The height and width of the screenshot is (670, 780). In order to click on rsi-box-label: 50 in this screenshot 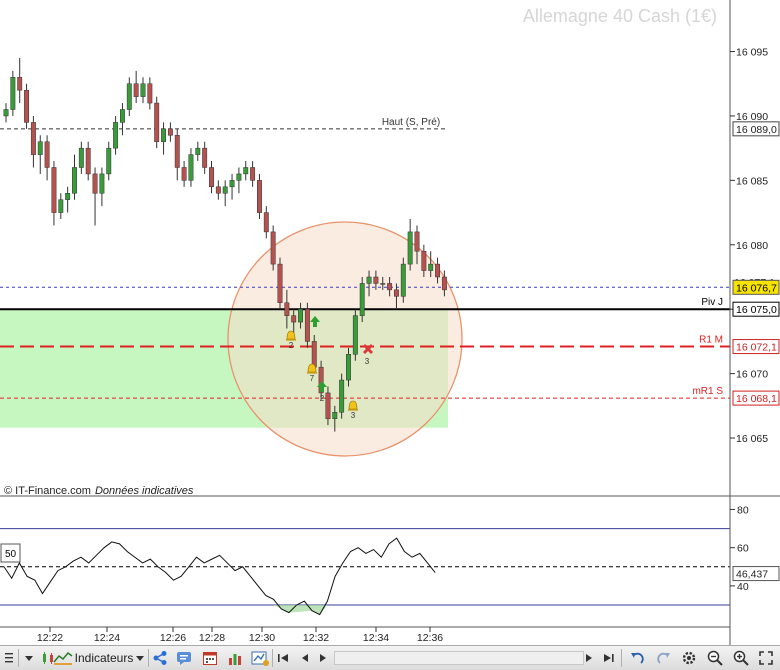, I will do `click(11, 554)`.